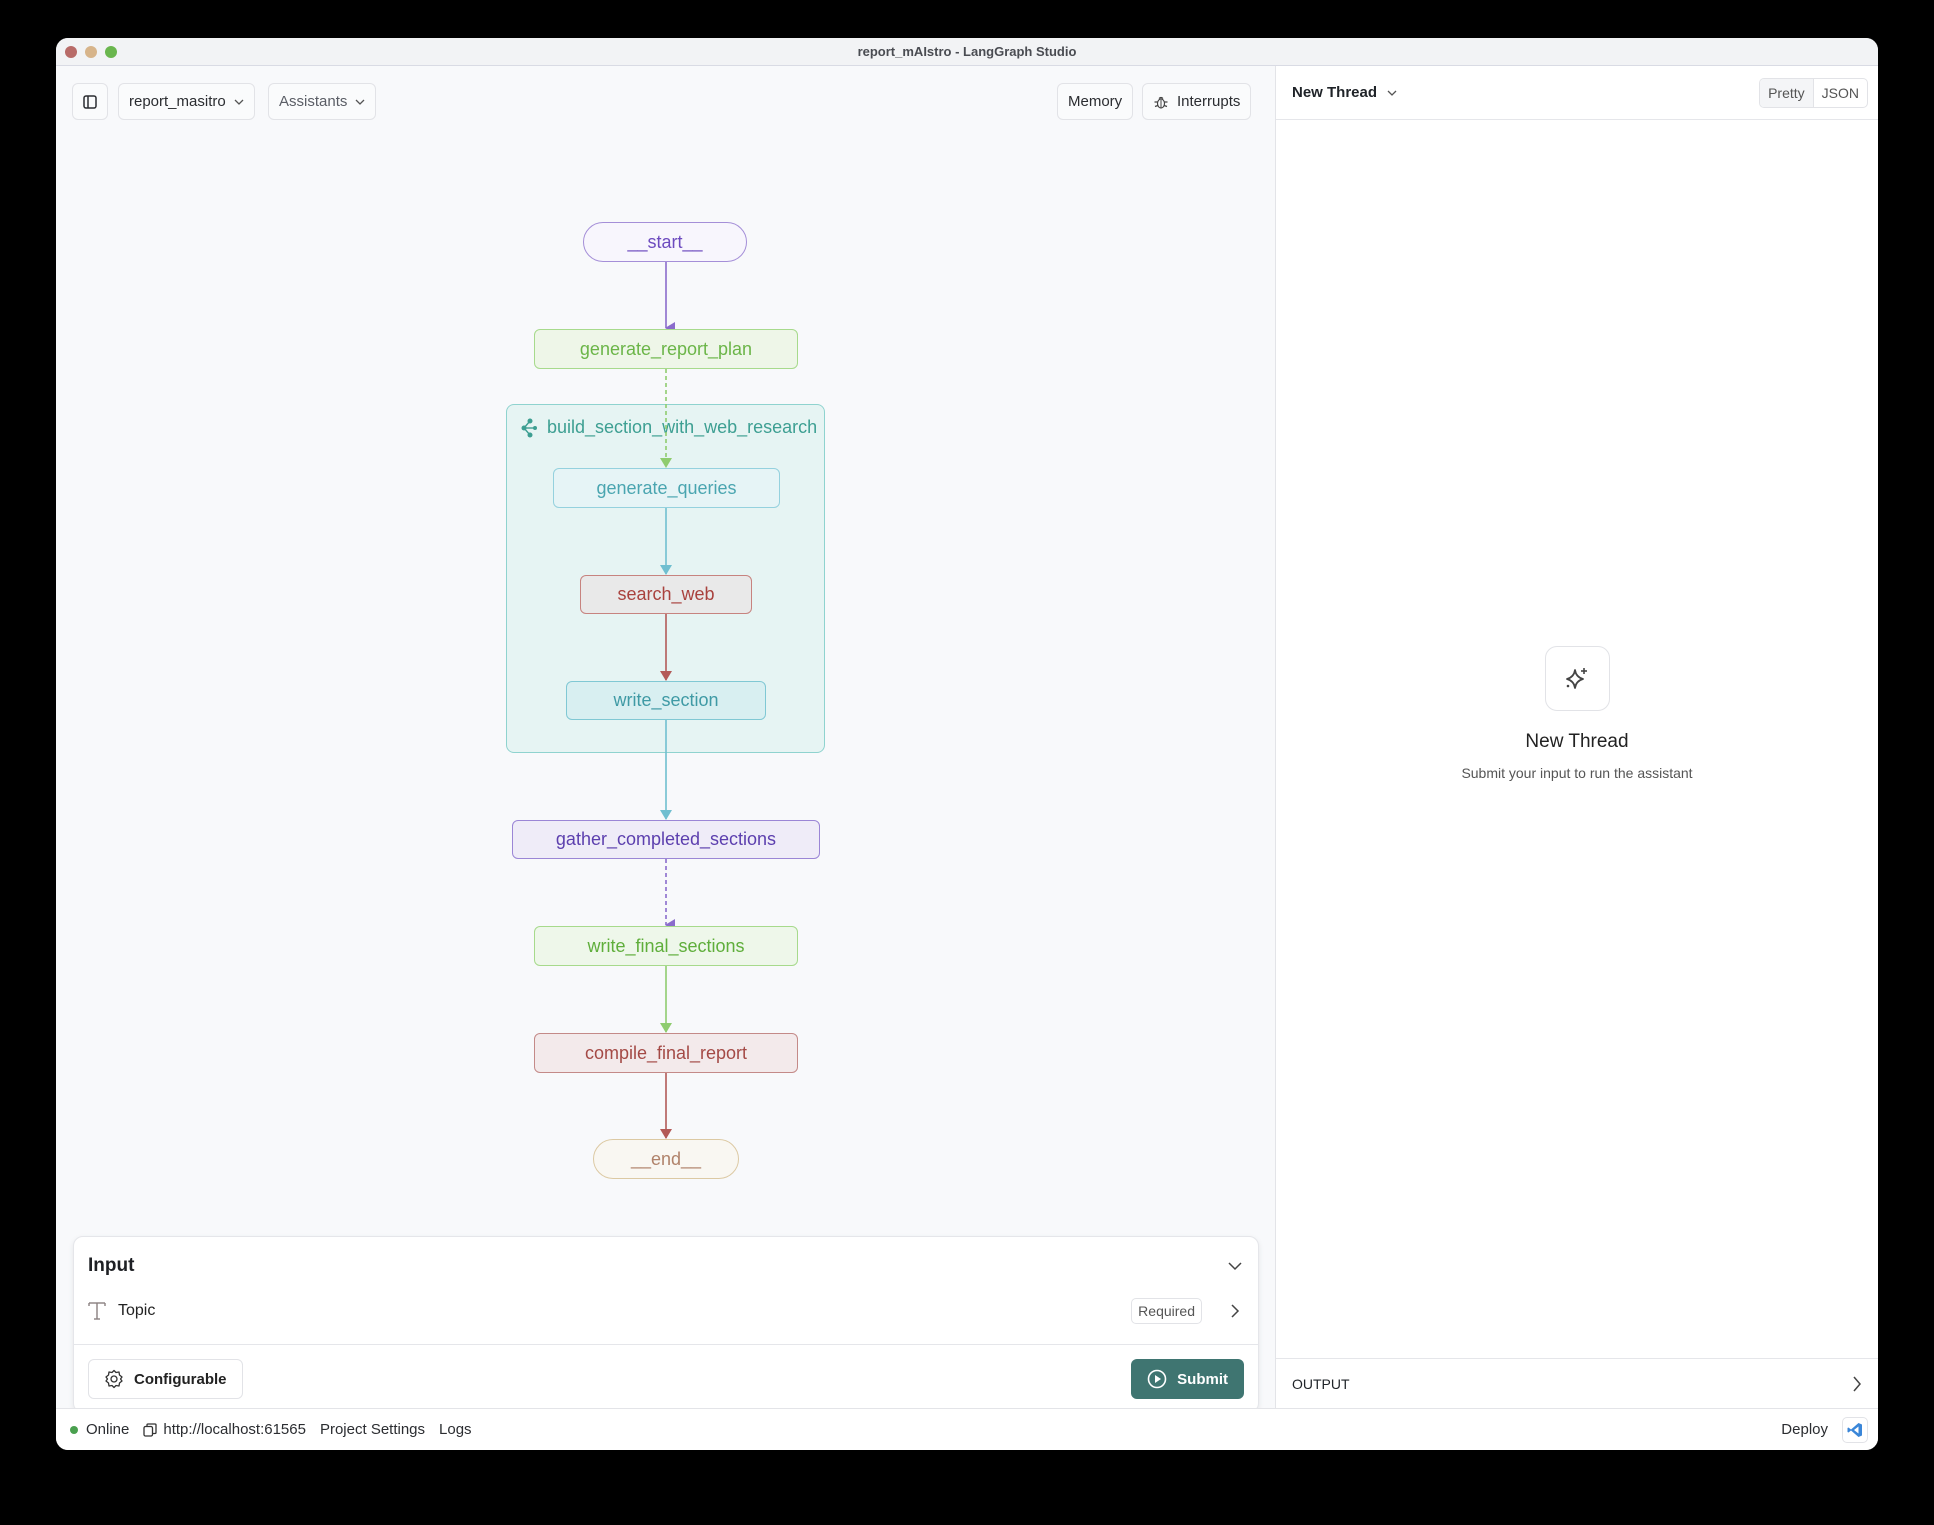  Describe the element at coordinates (1577, 1383) in the screenshot. I see `output-section-toggle: OUTPUT` at that location.